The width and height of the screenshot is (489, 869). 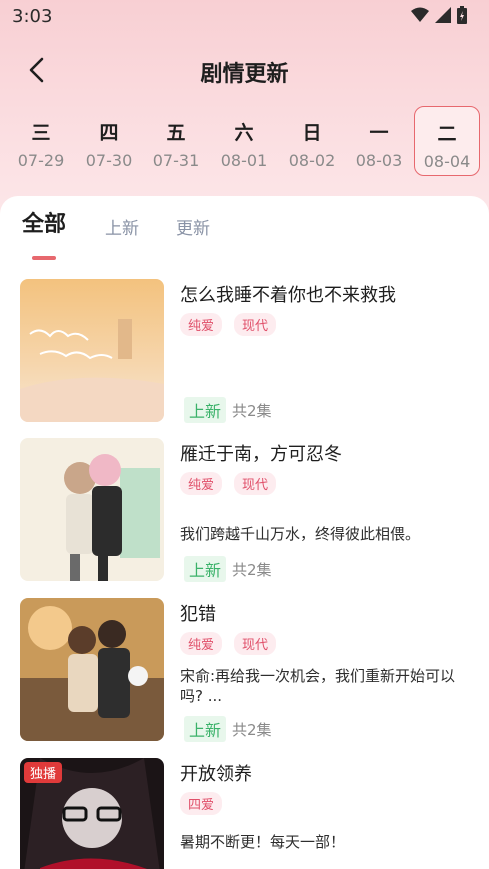 What do you see at coordinates (462, 15) in the screenshot?
I see `battery-icon` at bounding box center [462, 15].